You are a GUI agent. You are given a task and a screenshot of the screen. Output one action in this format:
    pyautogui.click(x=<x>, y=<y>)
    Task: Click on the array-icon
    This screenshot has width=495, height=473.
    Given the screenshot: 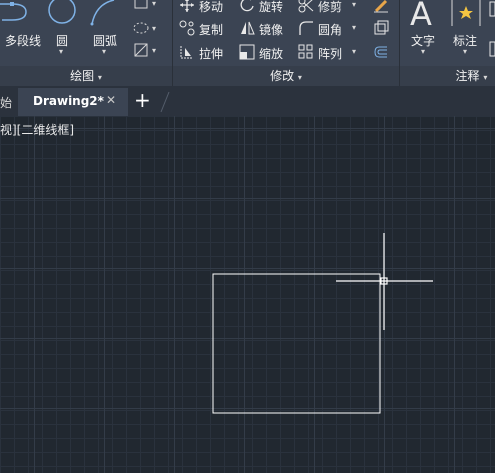 What is the action you would take?
    pyautogui.click(x=305, y=51)
    